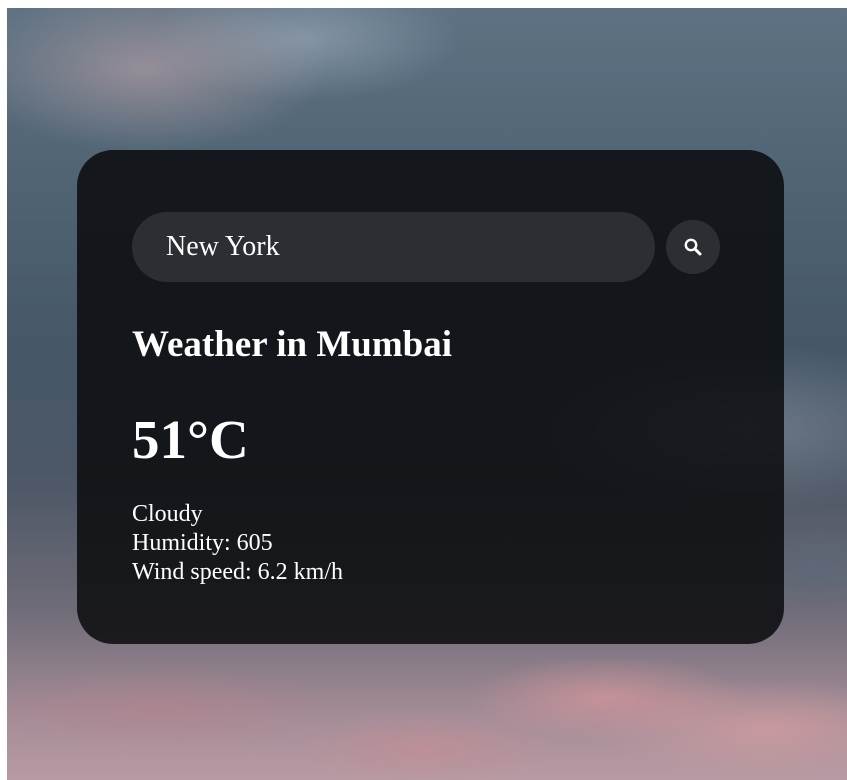  I want to click on wind-speed-value: Wind speed: 6.2 km/h, so click(238, 572).